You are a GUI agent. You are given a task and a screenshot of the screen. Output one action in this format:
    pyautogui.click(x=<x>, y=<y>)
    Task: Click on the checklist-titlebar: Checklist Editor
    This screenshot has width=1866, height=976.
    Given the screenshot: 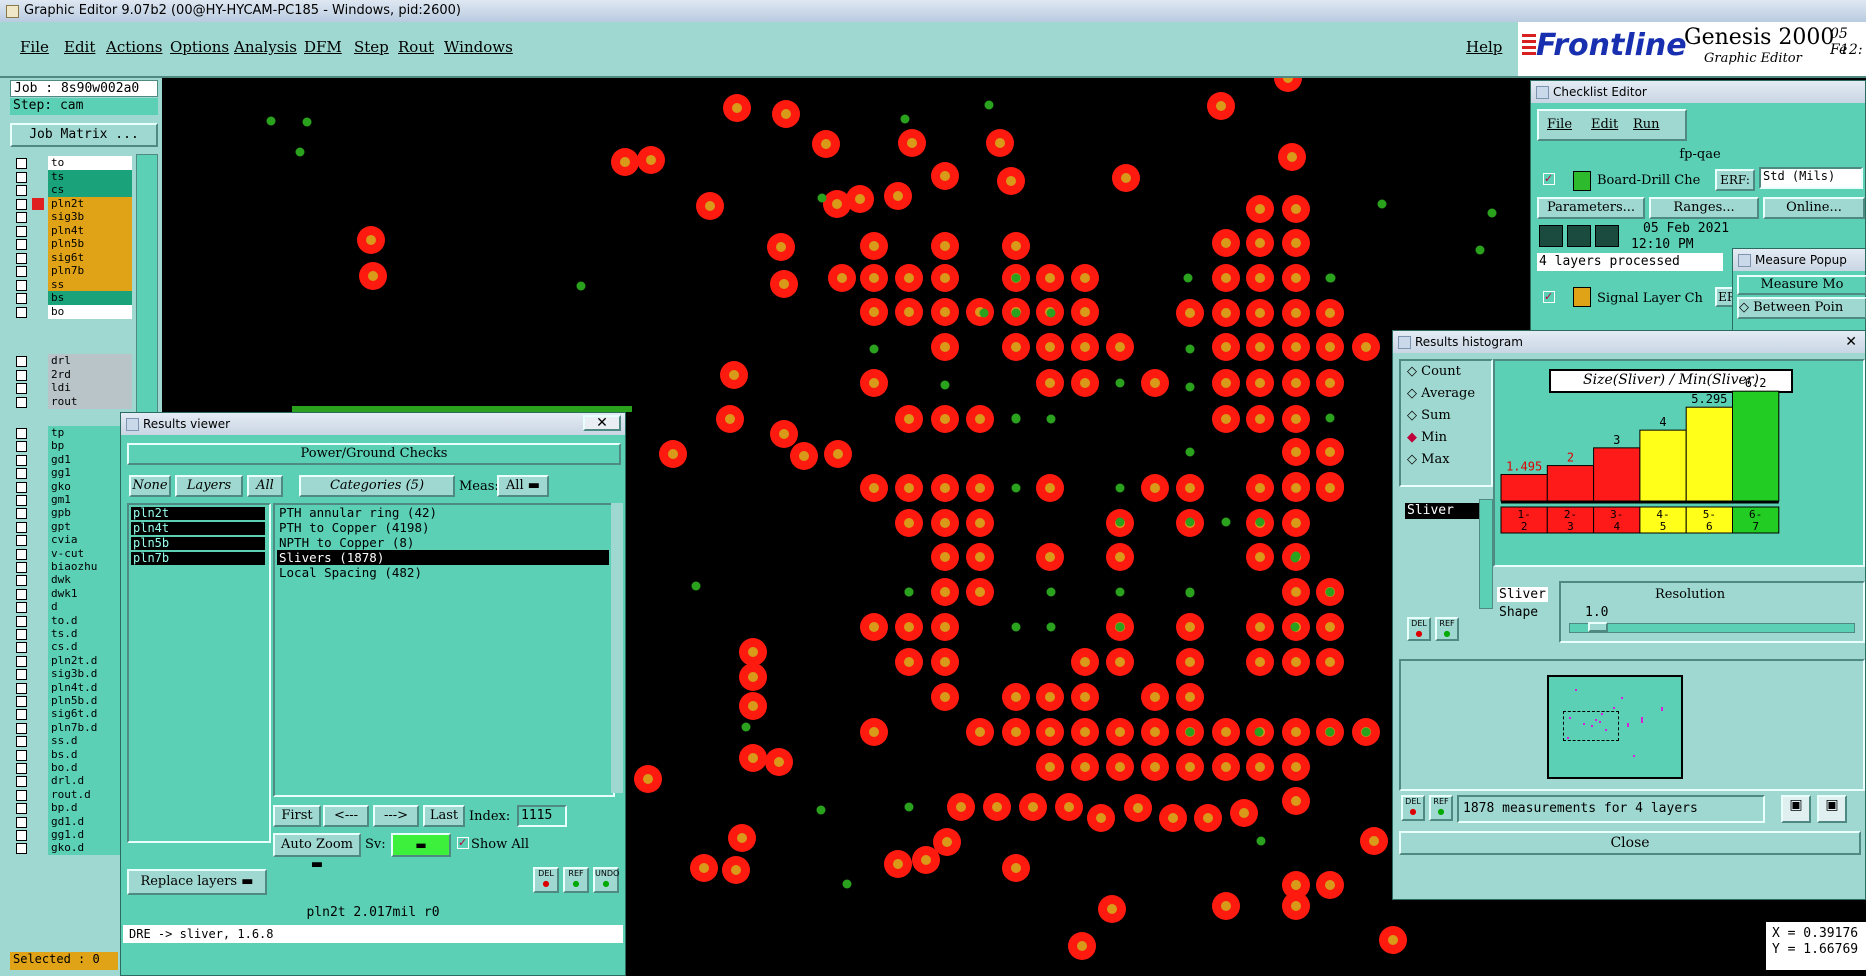 What is the action you would take?
    pyautogui.click(x=1698, y=92)
    